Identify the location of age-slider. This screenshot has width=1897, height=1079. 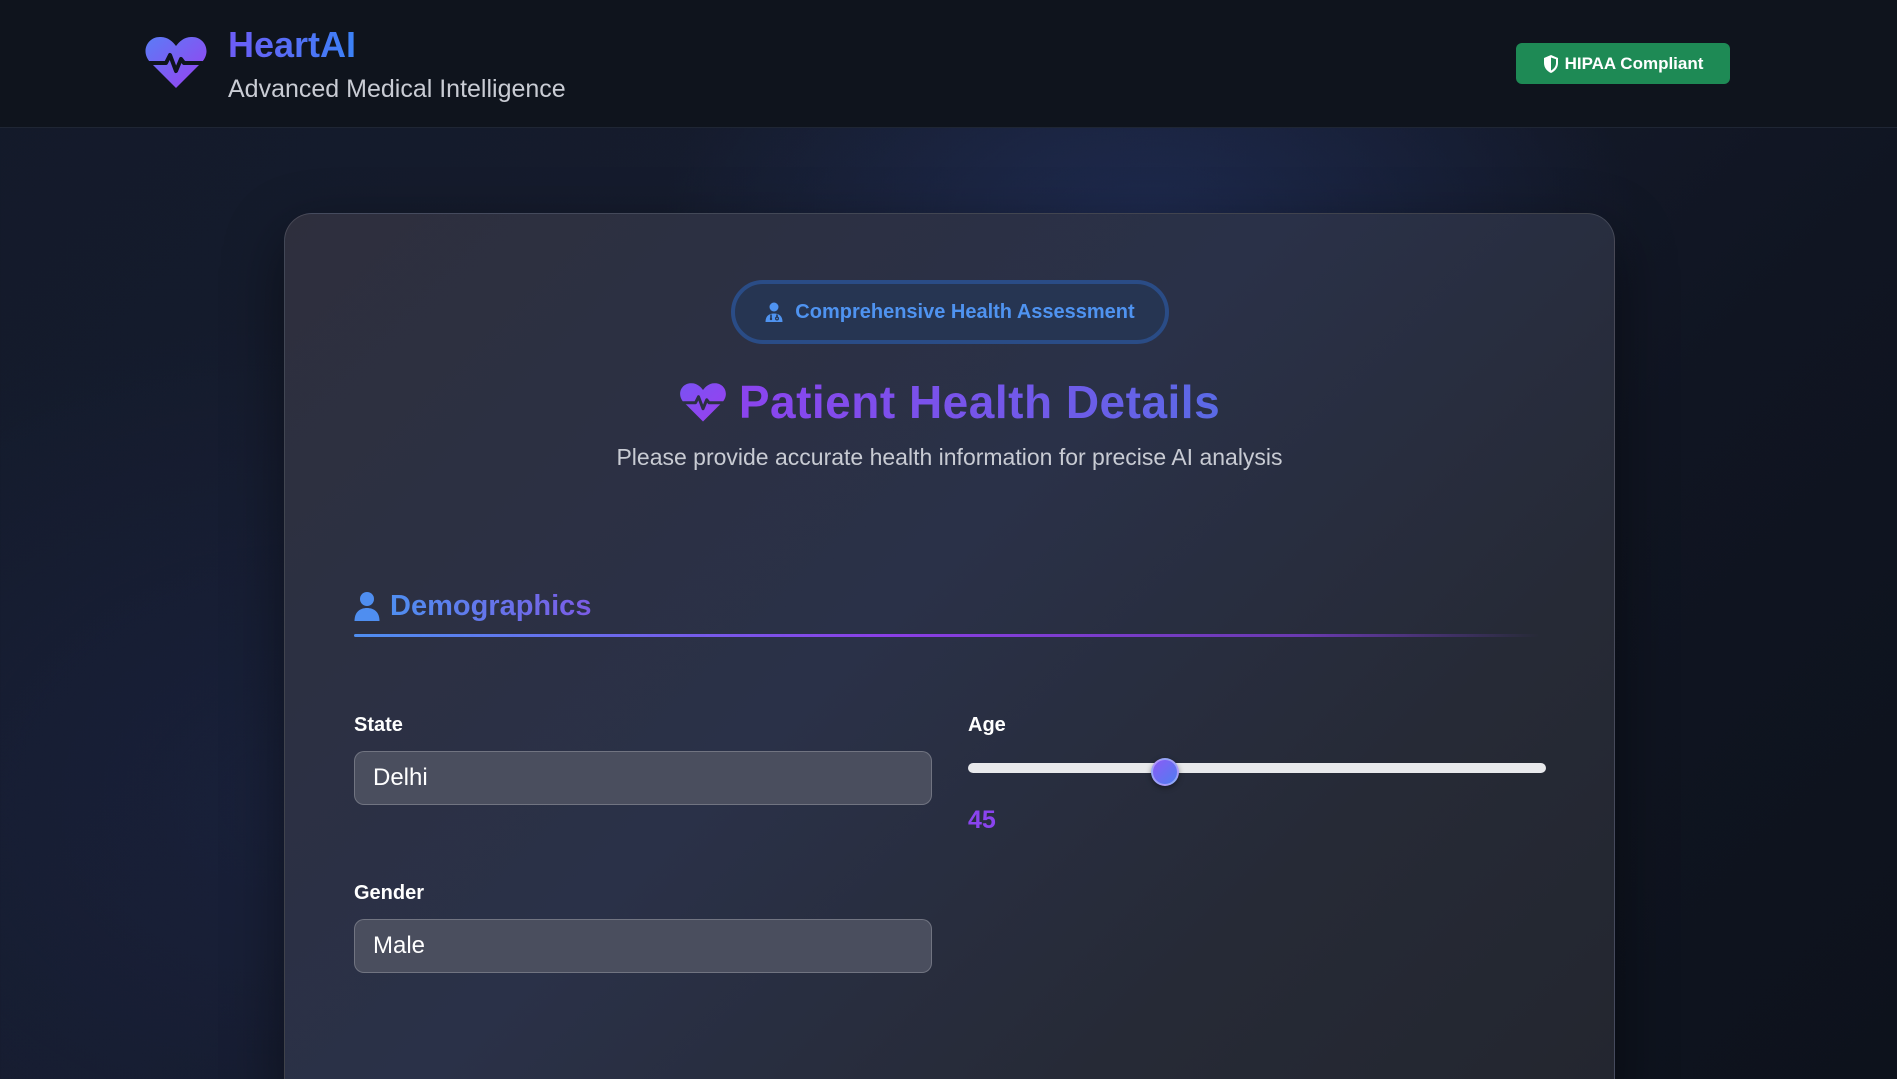
(1257, 768).